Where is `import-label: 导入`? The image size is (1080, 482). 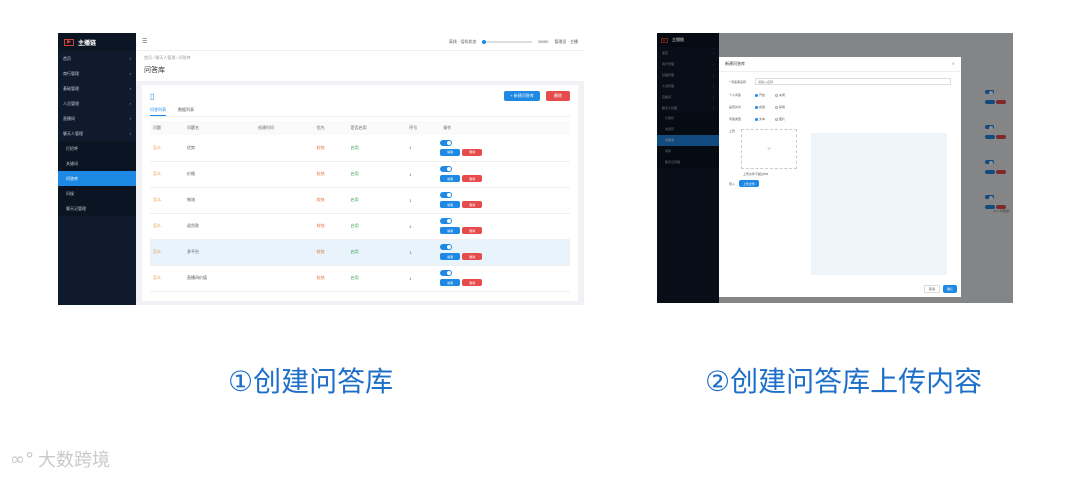 import-label: 导入 is located at coordinates (732, 183).